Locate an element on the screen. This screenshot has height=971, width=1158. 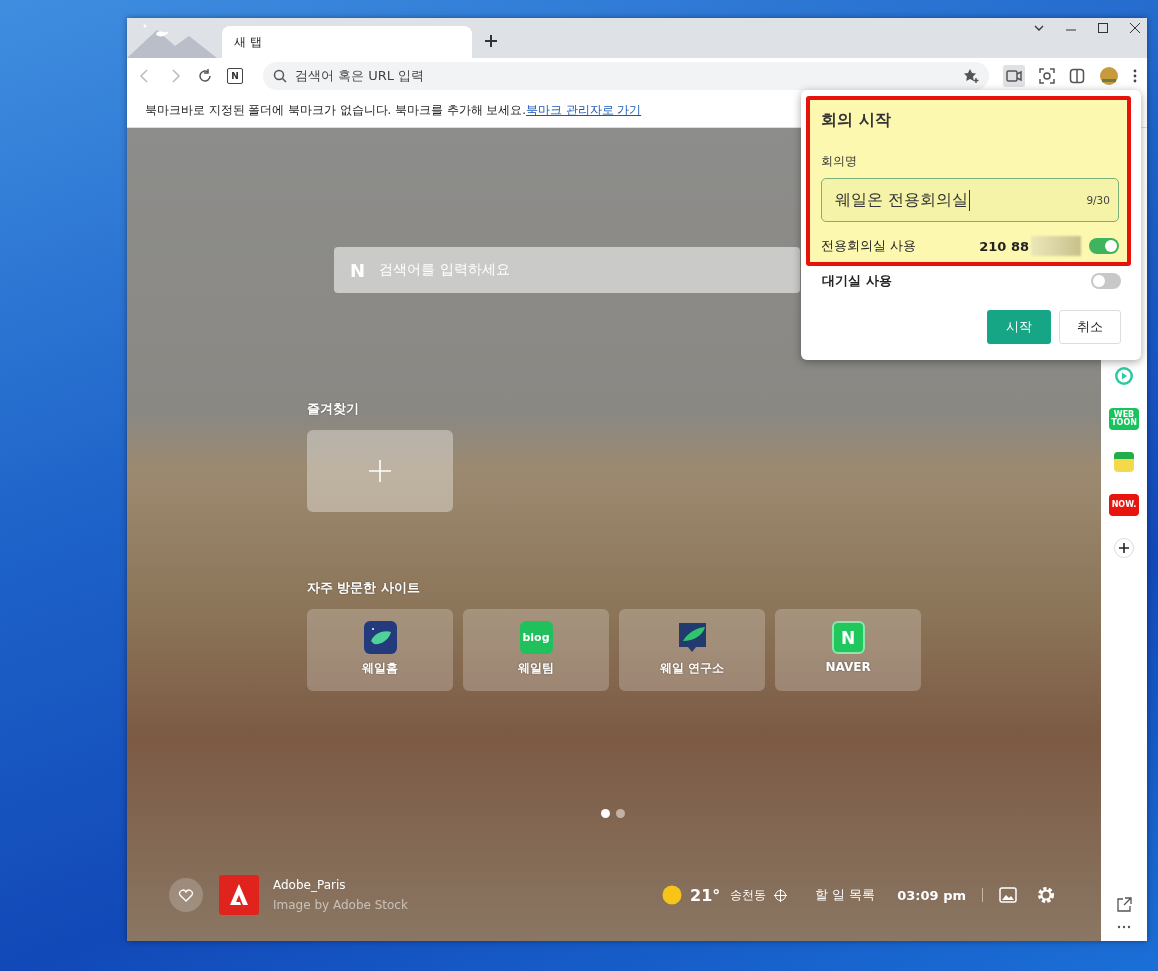
site-label: NAVER is located at coordinates (848, 667).